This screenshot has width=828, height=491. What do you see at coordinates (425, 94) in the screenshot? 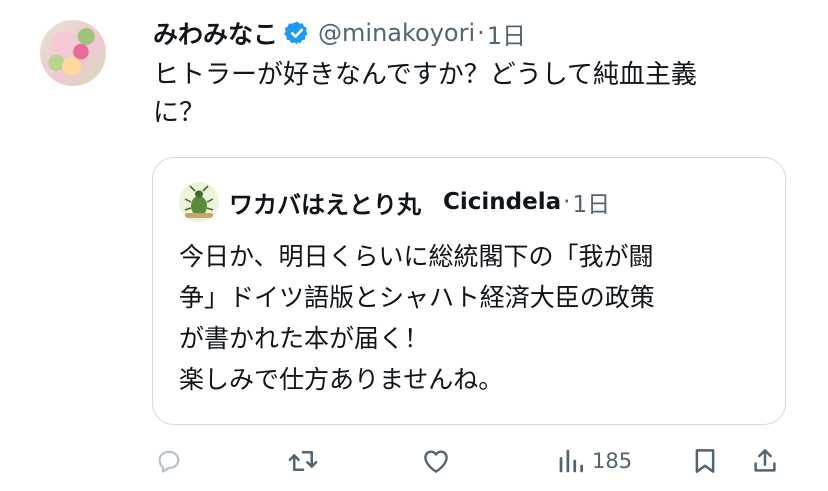
I see `tweet-text: ヒトラーが好きなんですか？どうして純血主義 に？` at bounding box center [425, 94].